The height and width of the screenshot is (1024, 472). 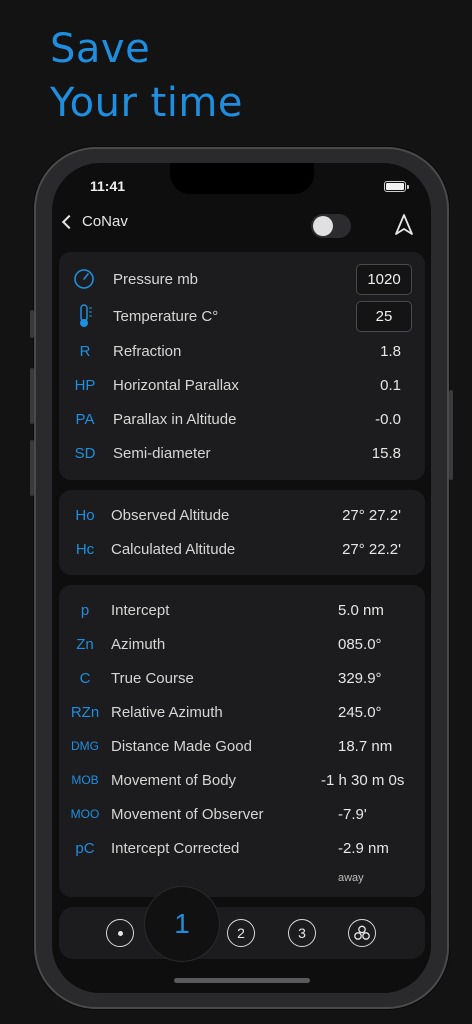 I want to click on back-button: CoNav, so click(x=94, y=221).